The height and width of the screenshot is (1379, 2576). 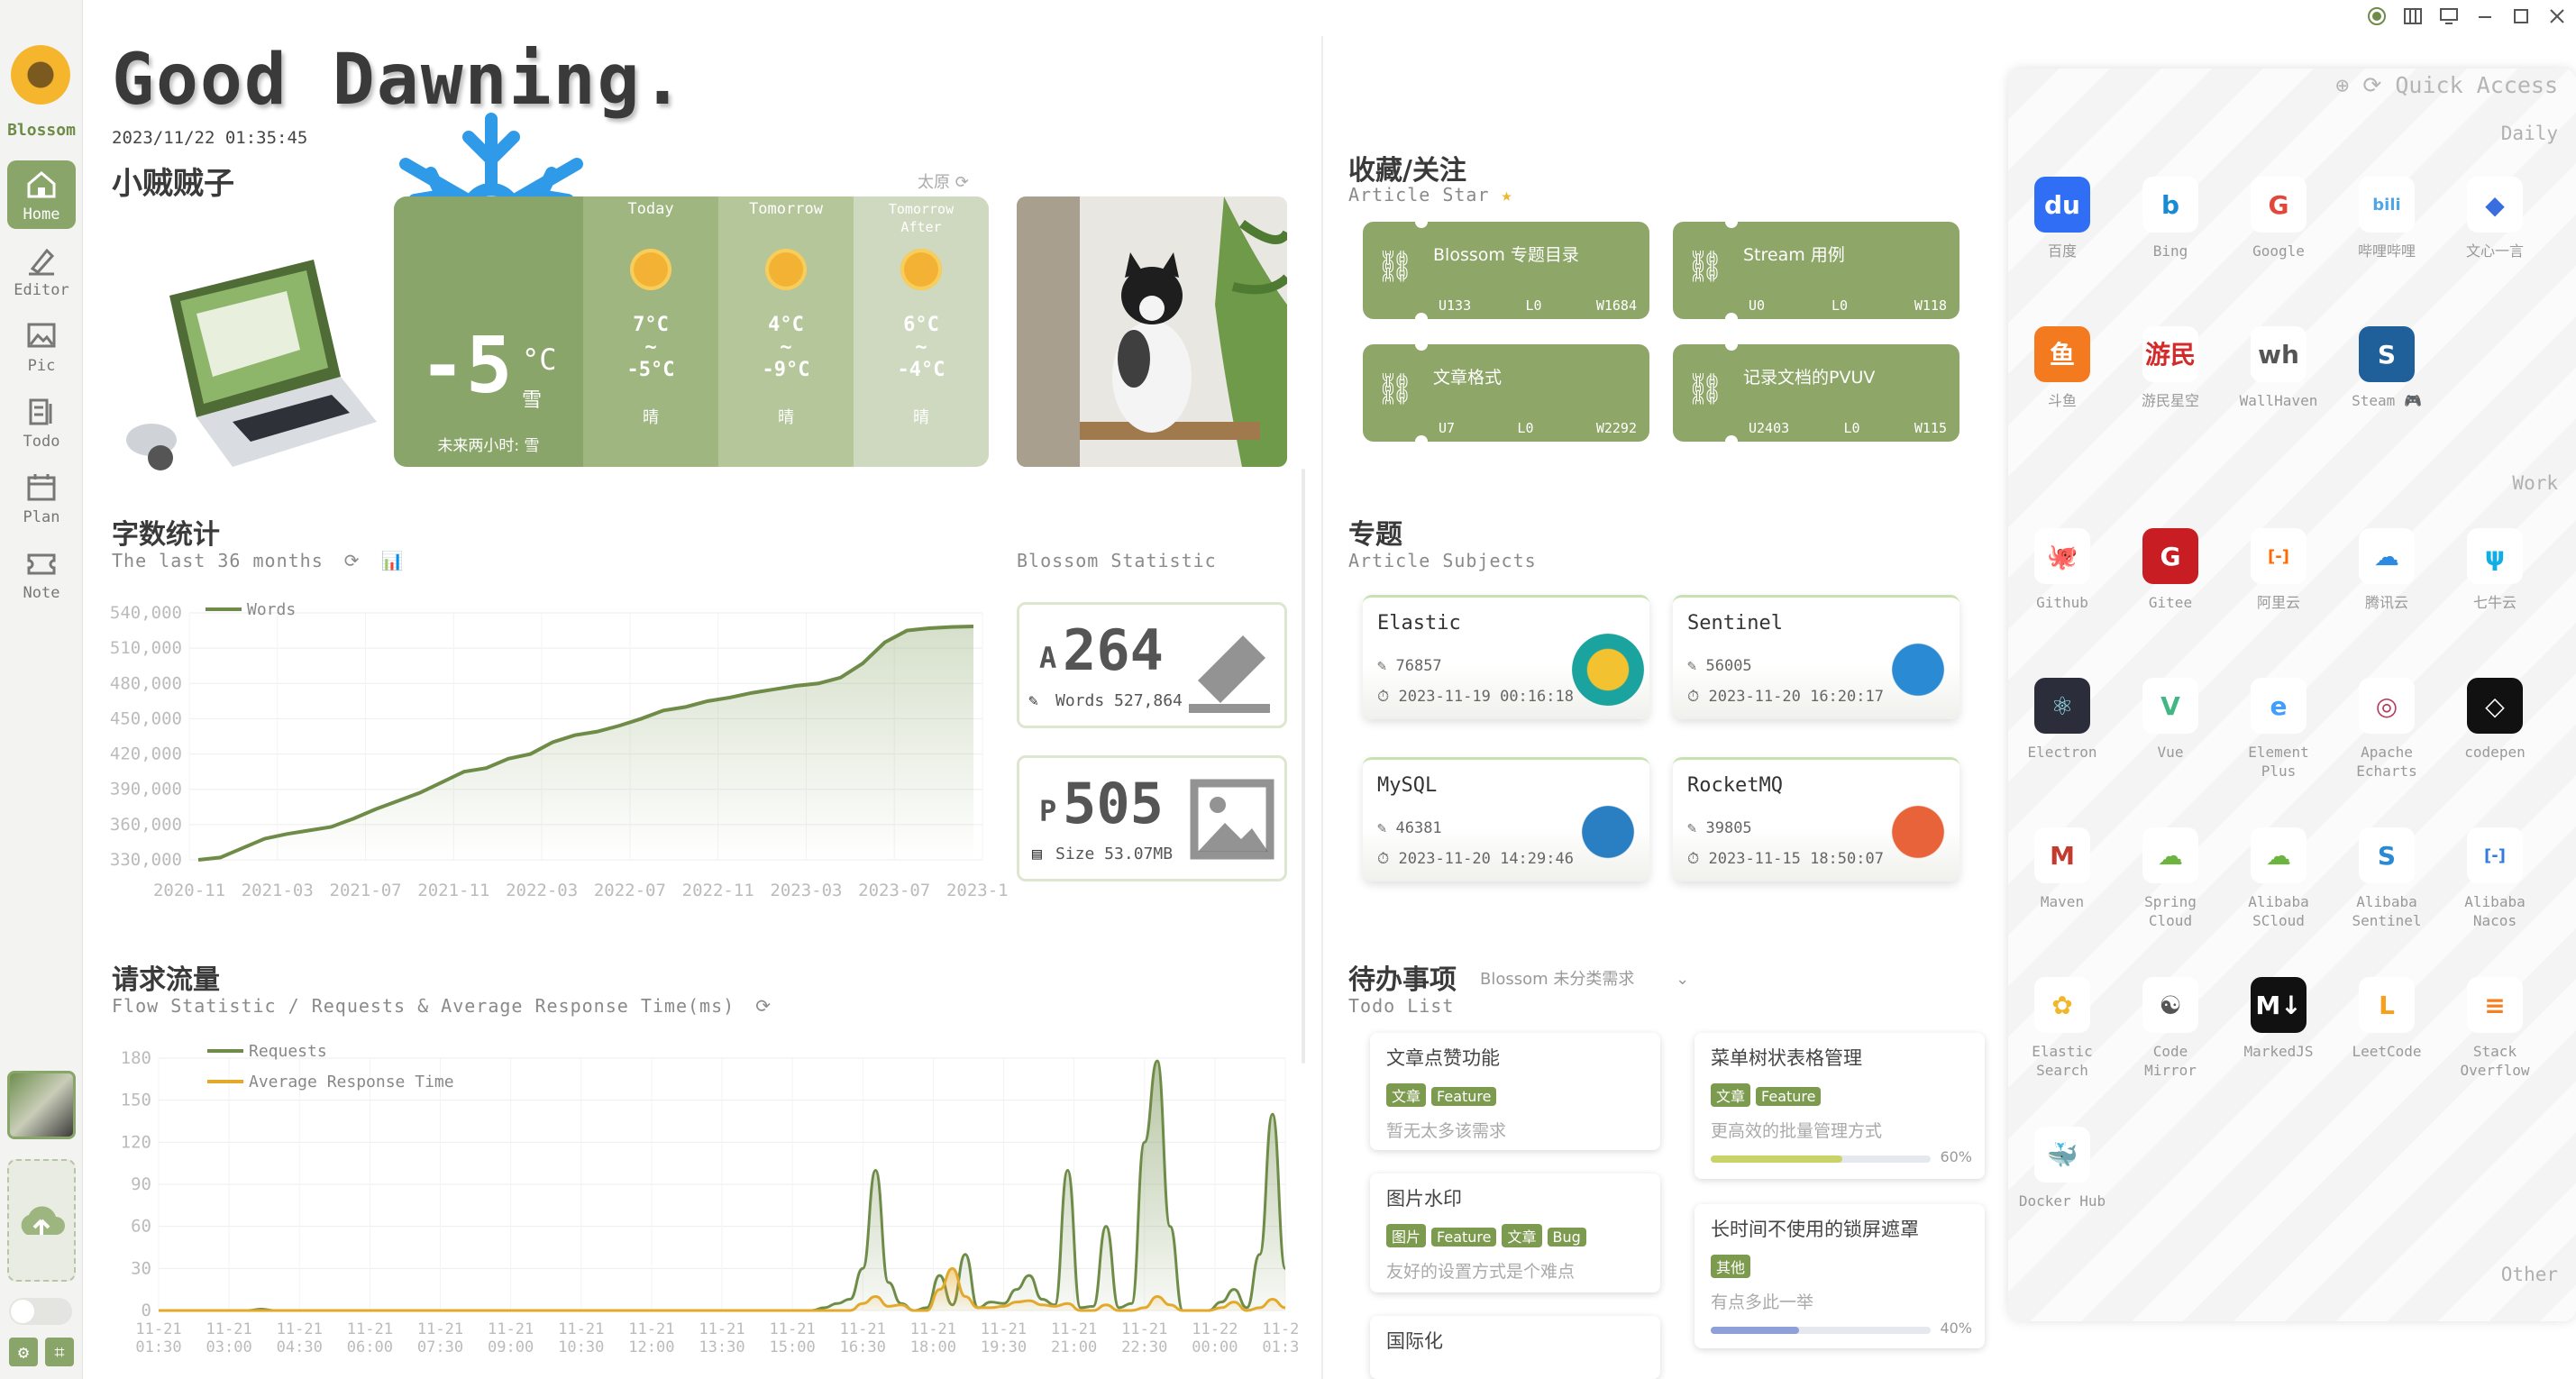 What do you see at coordinates (2278, 730) in the screenshot?
I see `quick-access-item: e Element Plus` at bounding box center [2278, 730].